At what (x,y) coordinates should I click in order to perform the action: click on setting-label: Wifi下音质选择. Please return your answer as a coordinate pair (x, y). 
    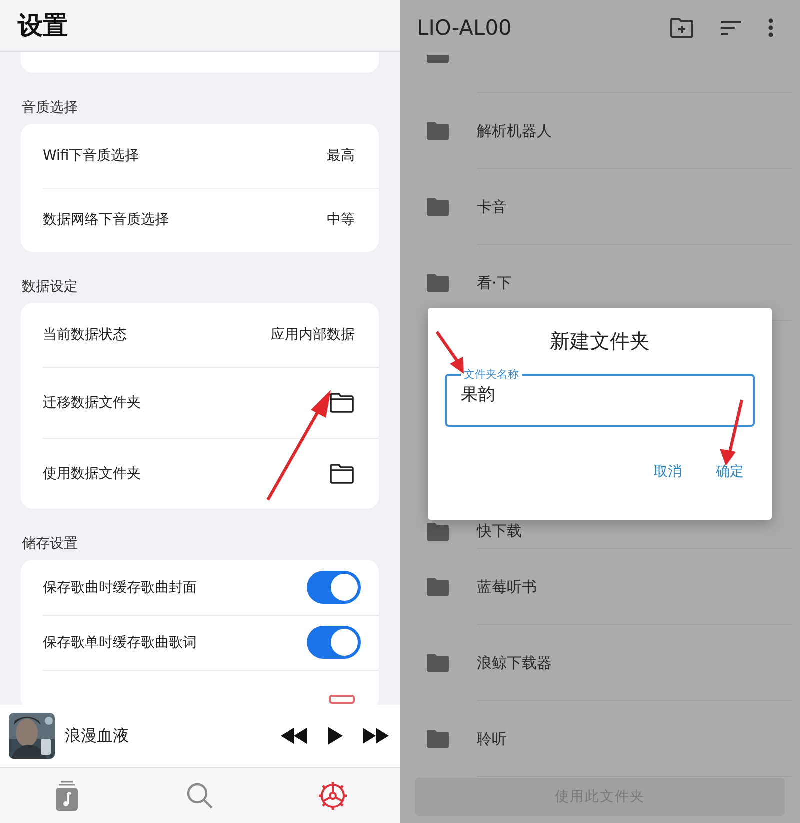
    Looking at the image, I should click on (91, 156).